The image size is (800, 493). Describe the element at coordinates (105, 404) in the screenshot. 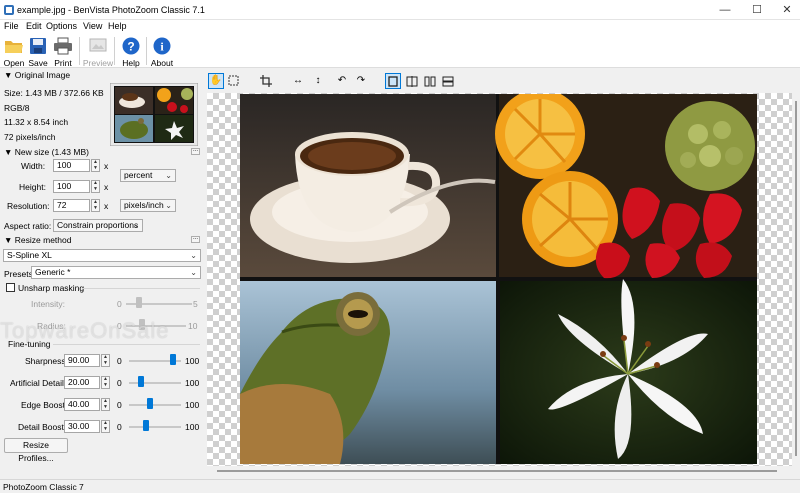

I see `edge-boost-spinner: ▲ ▼` at that location.